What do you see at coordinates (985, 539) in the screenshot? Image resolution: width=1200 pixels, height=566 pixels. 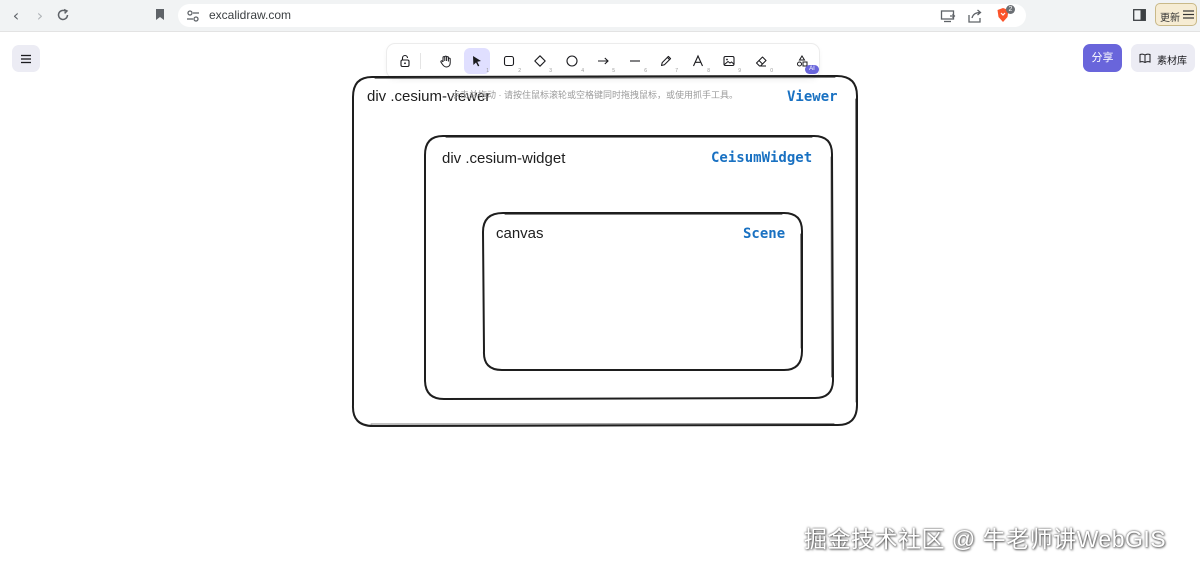 I see `watermark: 掘金技术社区 @ 牛老师讲WebGIS` at bounding box center [985, 539].